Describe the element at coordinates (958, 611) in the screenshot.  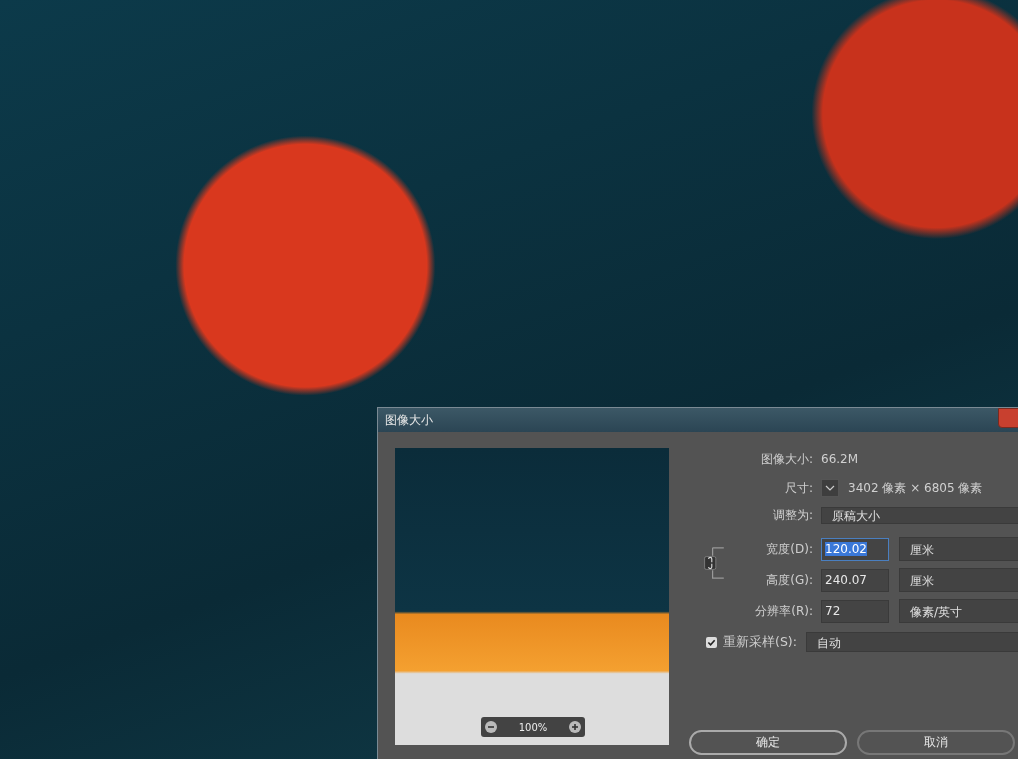
I see `unit-dropdown: 像素/英寸` at that location.